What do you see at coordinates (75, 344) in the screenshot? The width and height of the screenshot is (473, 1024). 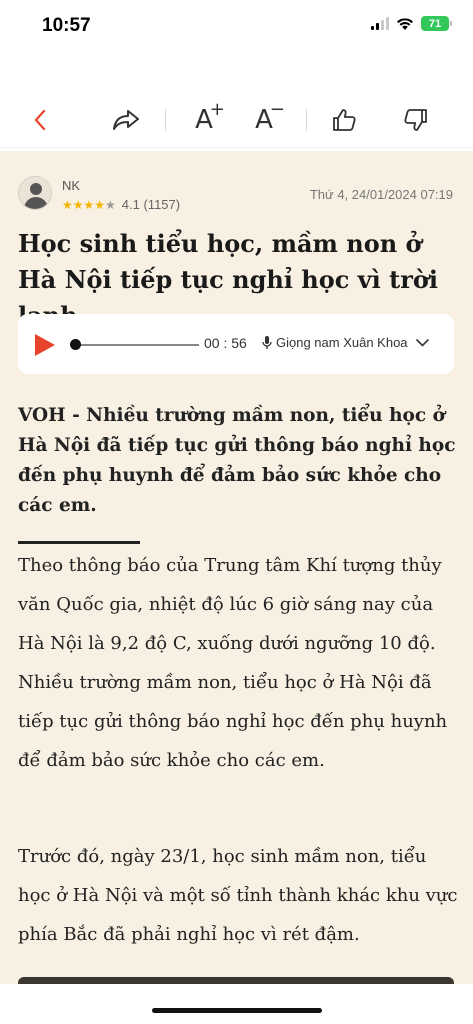 I see `audio-progress-handle` at bounding box center [75, 344].